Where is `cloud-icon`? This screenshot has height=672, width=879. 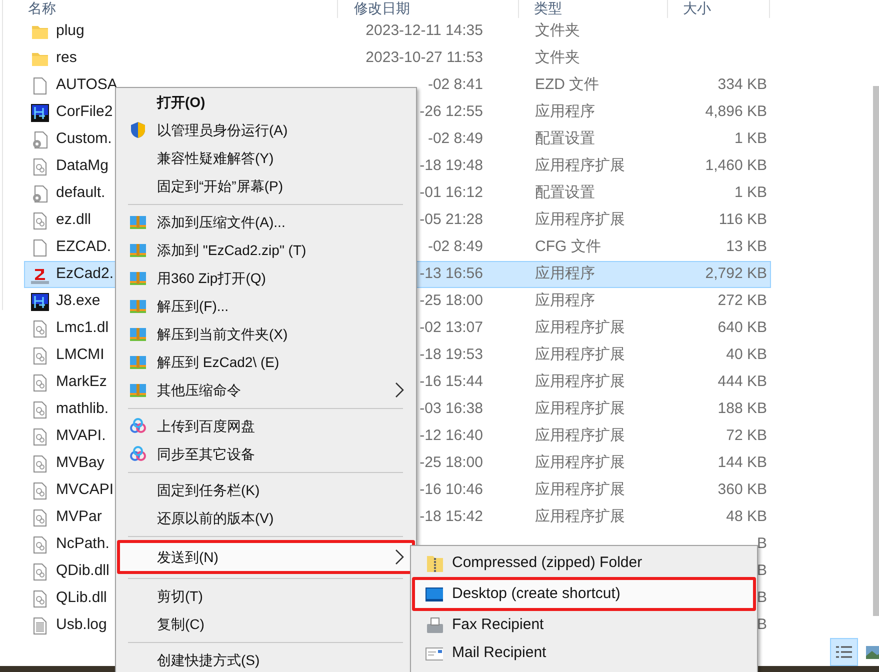
cloud-icon is located at coordinates (138, 454).